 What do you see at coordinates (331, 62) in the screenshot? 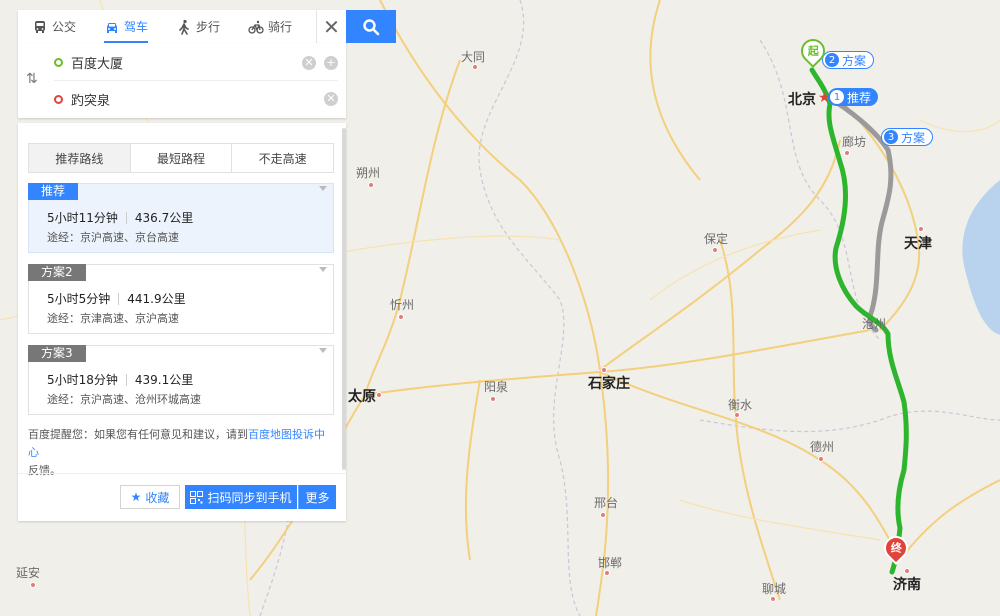
I see `add-waypoint-icon: +` at bounding box center [331, 62].